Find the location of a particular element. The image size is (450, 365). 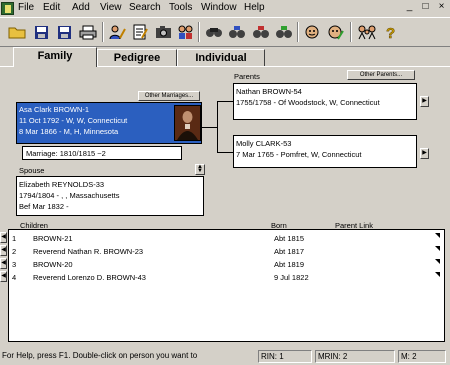

child-name: Reverend Nathan R. BROWN-23 is located at coordinates (88, 251).